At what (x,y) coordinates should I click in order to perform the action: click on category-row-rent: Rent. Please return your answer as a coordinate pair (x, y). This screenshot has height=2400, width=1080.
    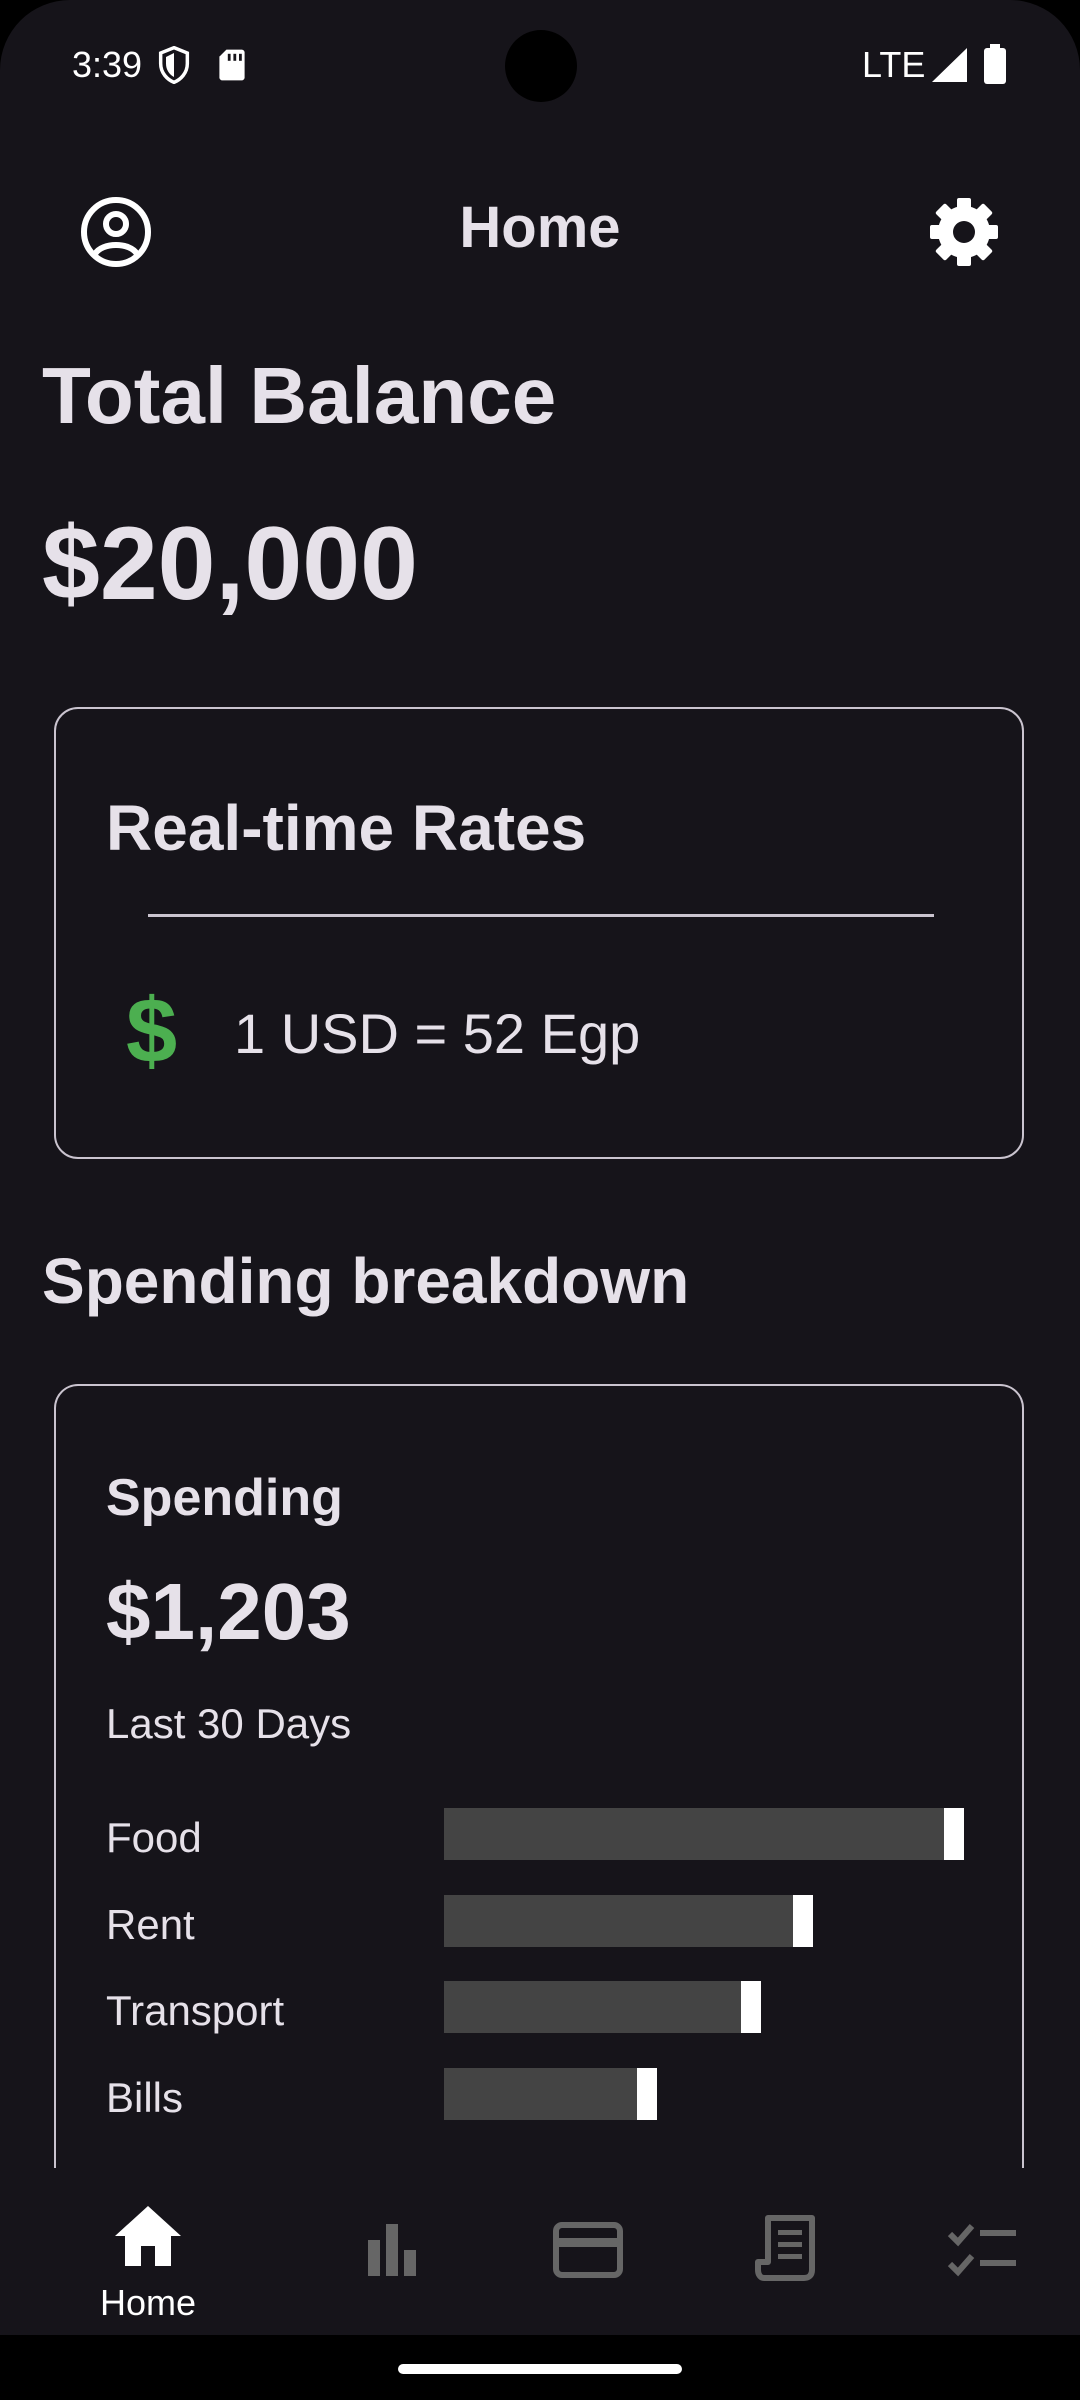
    Looking at the image, I should click on (541, 1923).